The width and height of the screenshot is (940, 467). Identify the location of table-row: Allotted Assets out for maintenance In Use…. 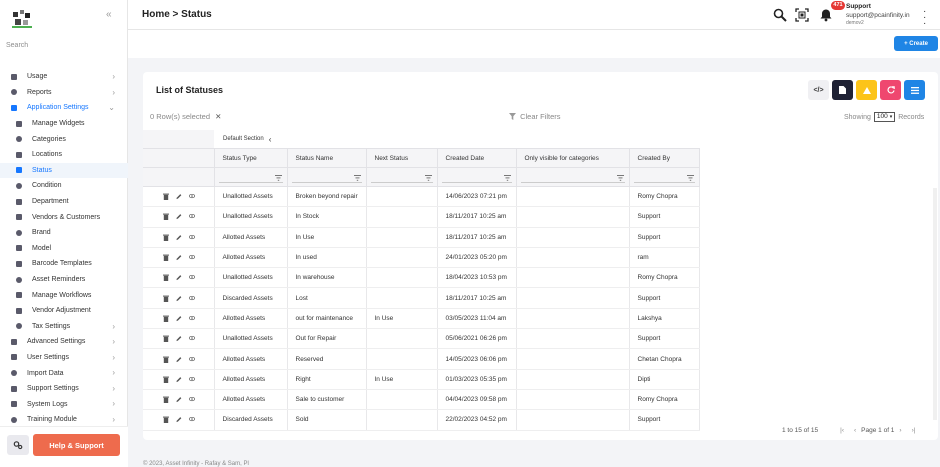
(421, 319).